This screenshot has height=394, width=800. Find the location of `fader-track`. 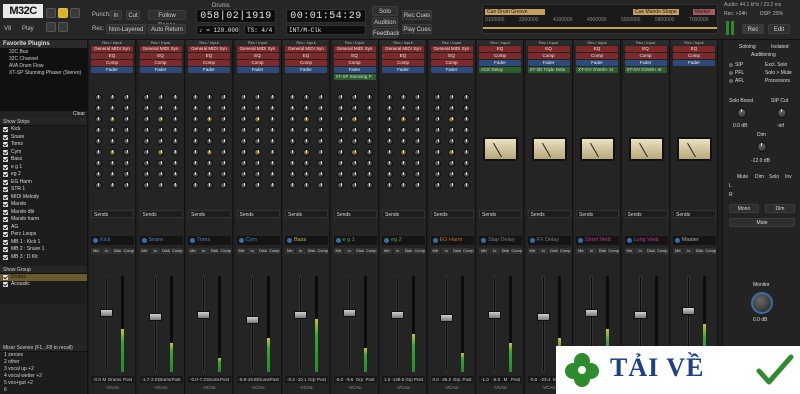

fader-track is located at coordinates (494, 324).